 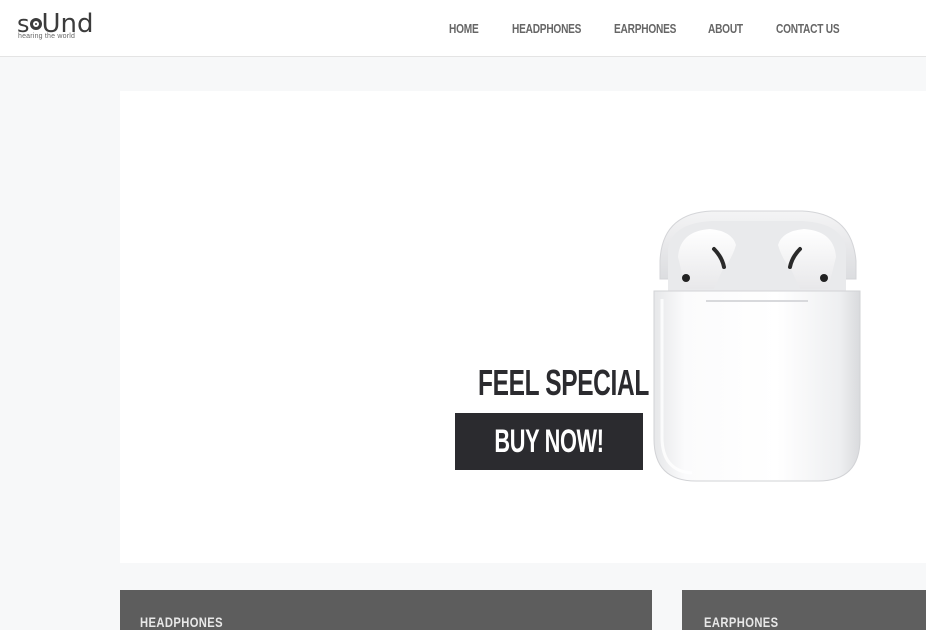 What do you see at coordinates (62, 27) in the screenshot?
I see `brand-logo: s Und hearing the world` at bounding box center [62, 27].